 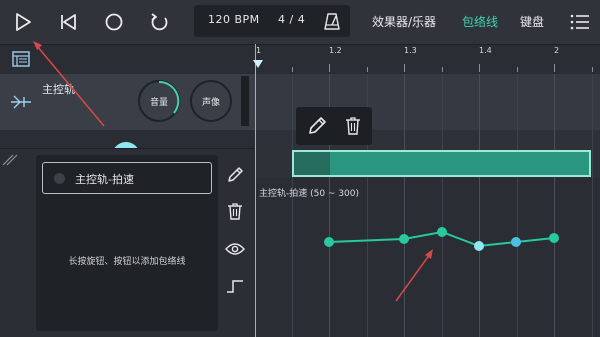 What do you see at coordinates (258, 64) in the screenshot?
I see `playhead-marker` at bounding box center [258, 64].